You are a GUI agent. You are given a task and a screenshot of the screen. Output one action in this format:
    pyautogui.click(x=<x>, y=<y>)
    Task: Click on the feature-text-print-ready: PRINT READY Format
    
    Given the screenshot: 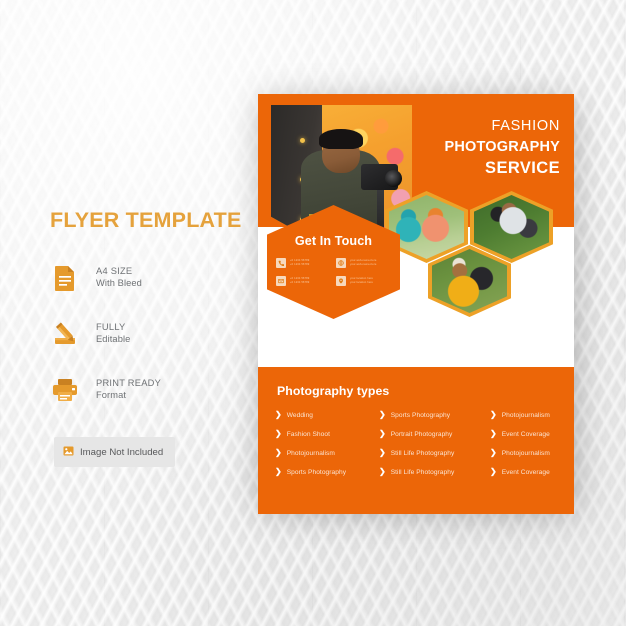 What is the action you would take?
    pyautogui.click(x=129, y=389)
    